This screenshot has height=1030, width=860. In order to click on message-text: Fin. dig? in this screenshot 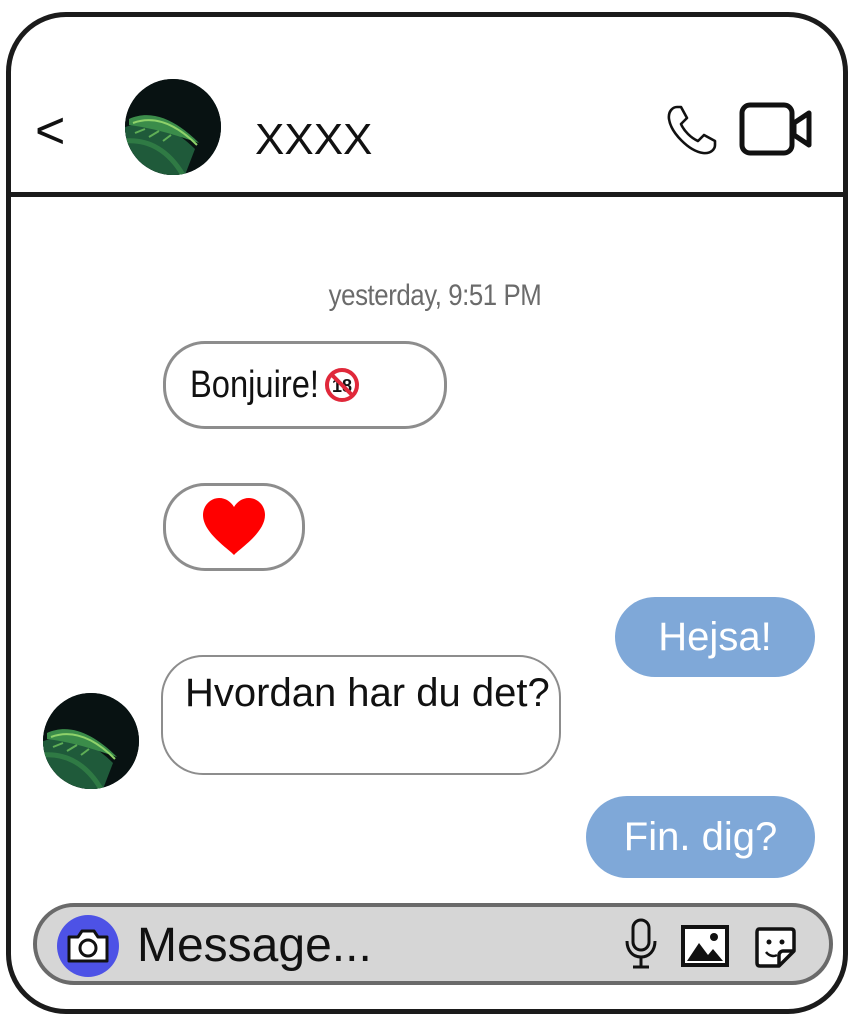, I will do `click(700, 836)`.